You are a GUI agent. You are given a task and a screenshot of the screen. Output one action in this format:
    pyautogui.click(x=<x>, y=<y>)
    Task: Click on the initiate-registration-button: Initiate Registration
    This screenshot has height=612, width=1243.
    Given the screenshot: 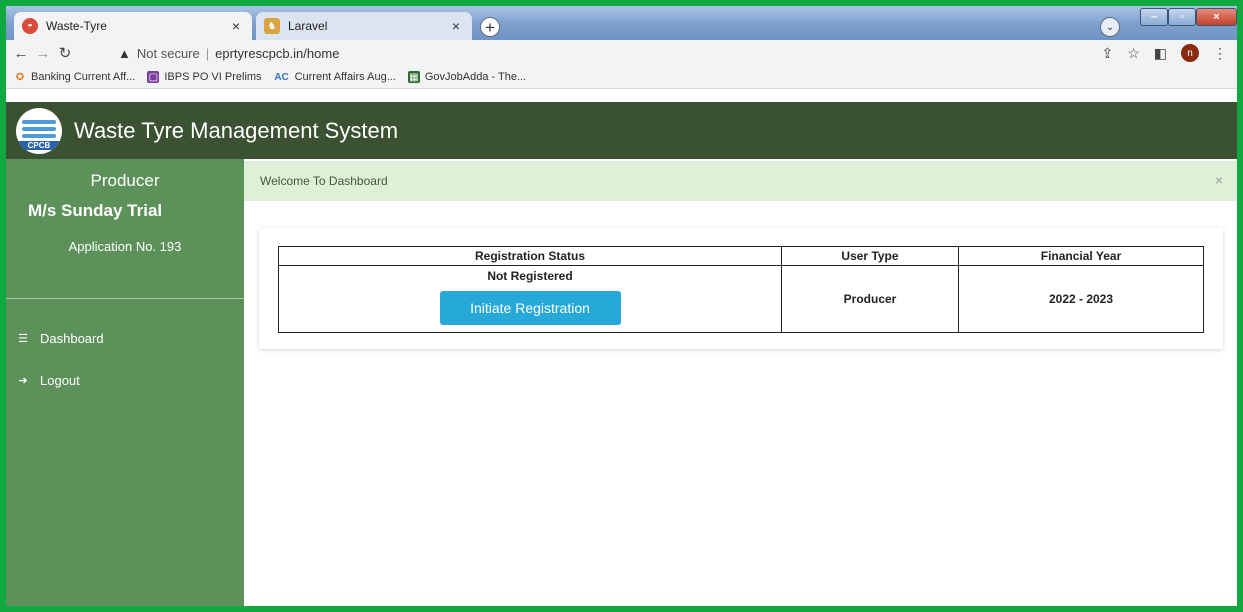 What is the action you would take?
    pyautogui.click(x=530, y=308)
    